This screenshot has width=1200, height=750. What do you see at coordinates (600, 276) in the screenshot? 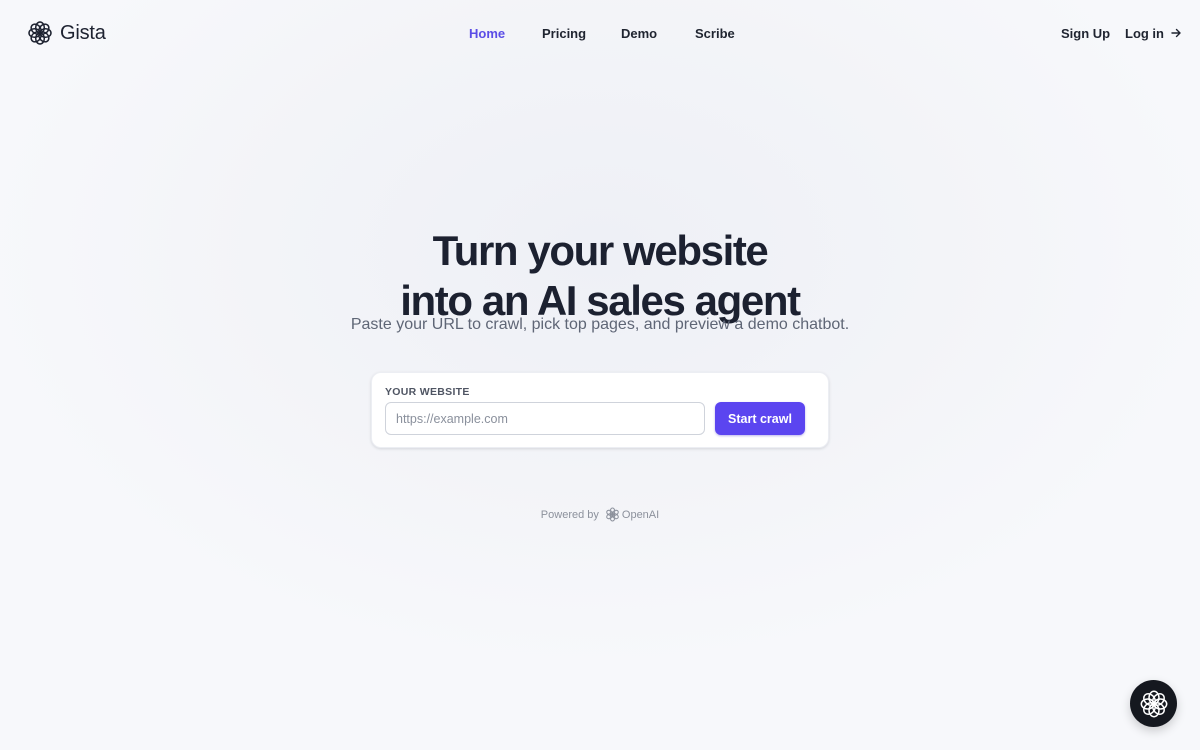
I see `hero-title: Turn your website into an AI sales agent` at bounding box center [600, 276].